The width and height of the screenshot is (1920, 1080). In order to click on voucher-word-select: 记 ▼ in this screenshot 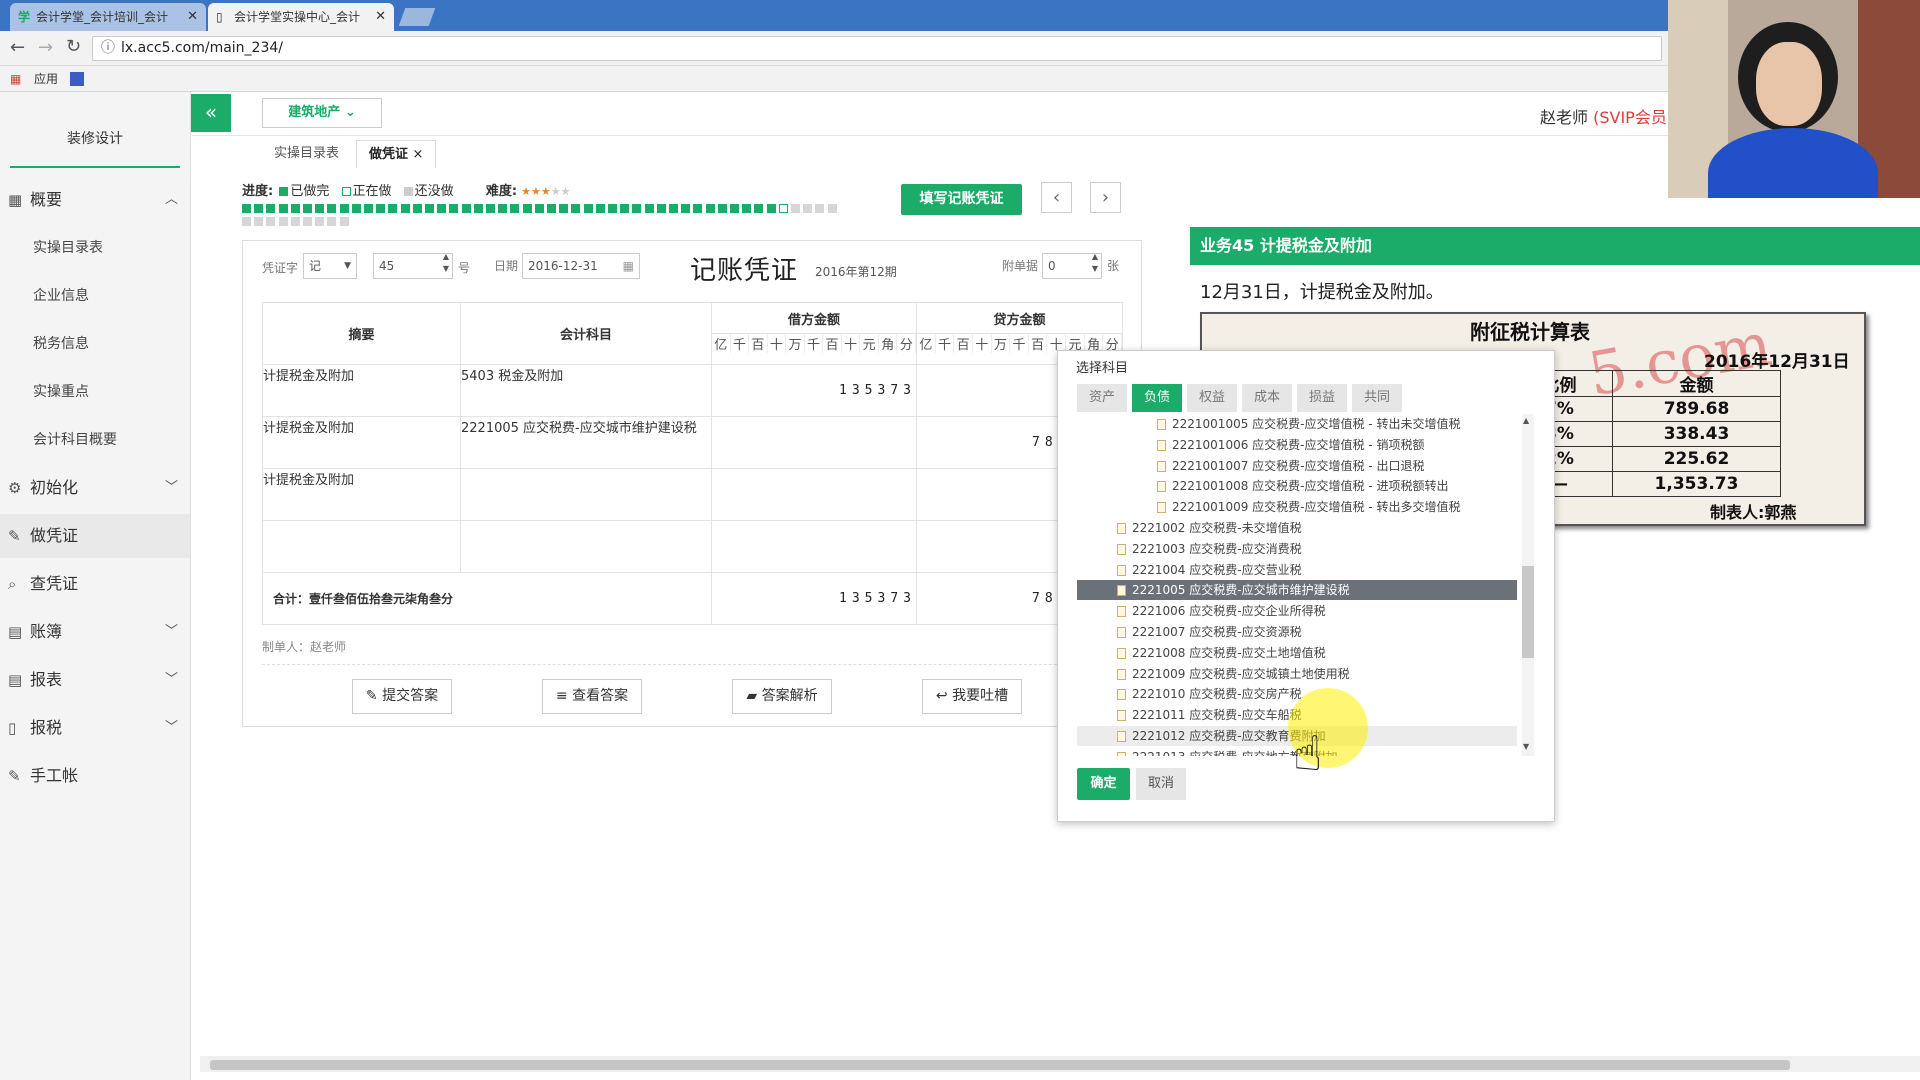, I will do `click(330, 266)`.